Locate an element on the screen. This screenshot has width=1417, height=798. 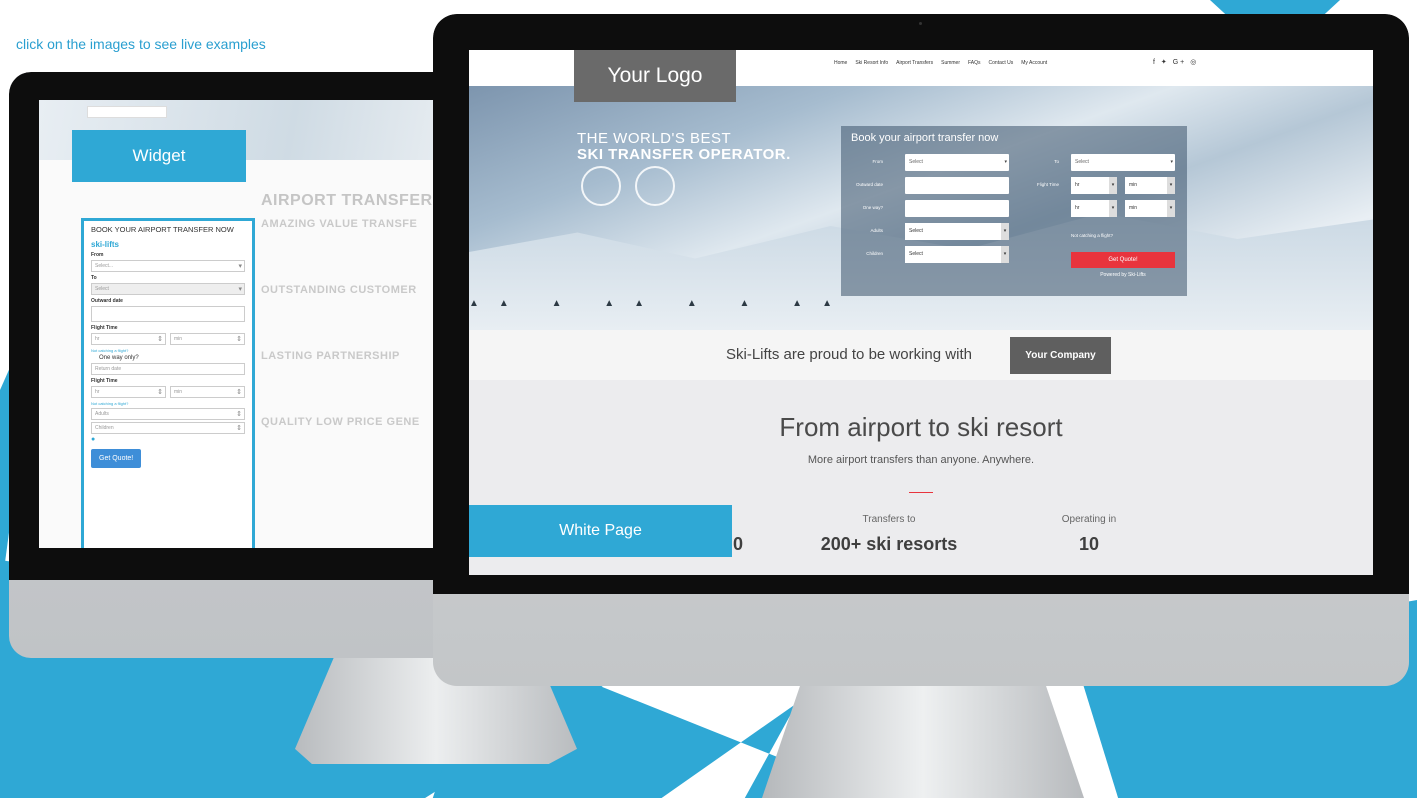
instagram-icon: ◎ is located at coordinates (1194, 62).